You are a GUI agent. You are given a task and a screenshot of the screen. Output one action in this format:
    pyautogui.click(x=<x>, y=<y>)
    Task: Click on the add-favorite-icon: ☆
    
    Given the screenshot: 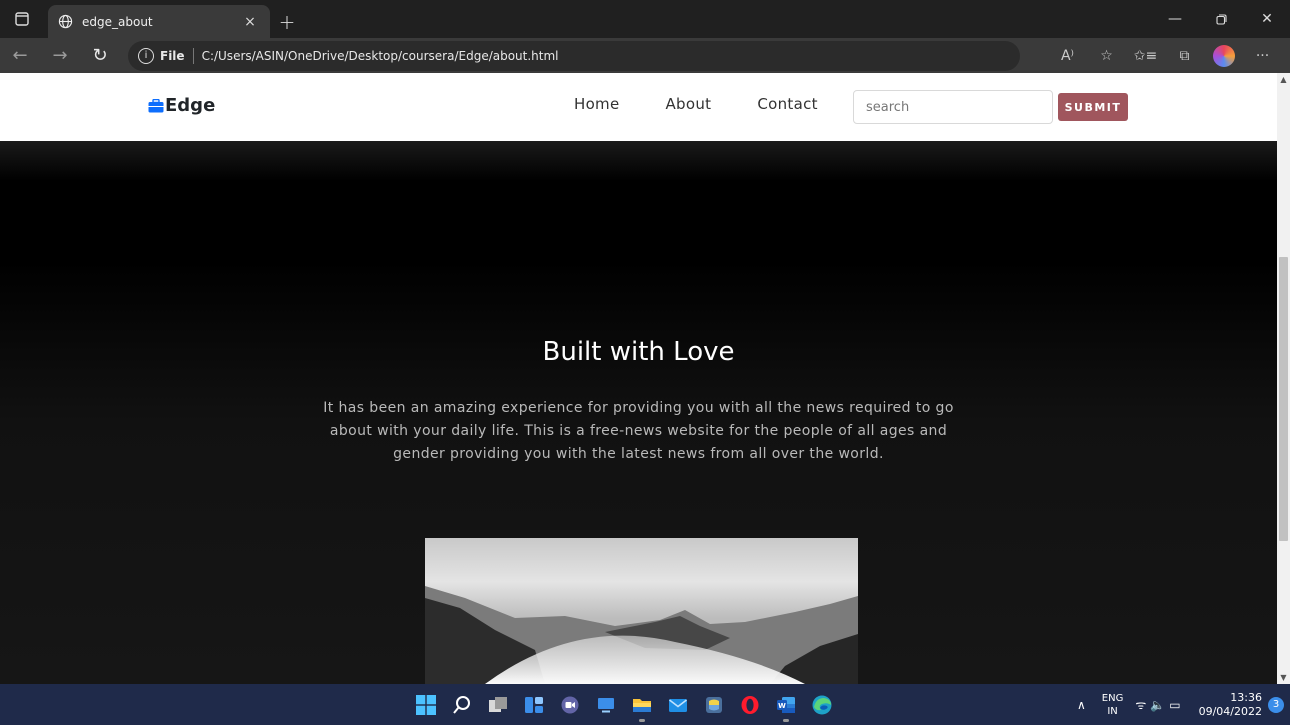 What is the action you would take?
    pyautogui.click(x=1106, y=55)
    